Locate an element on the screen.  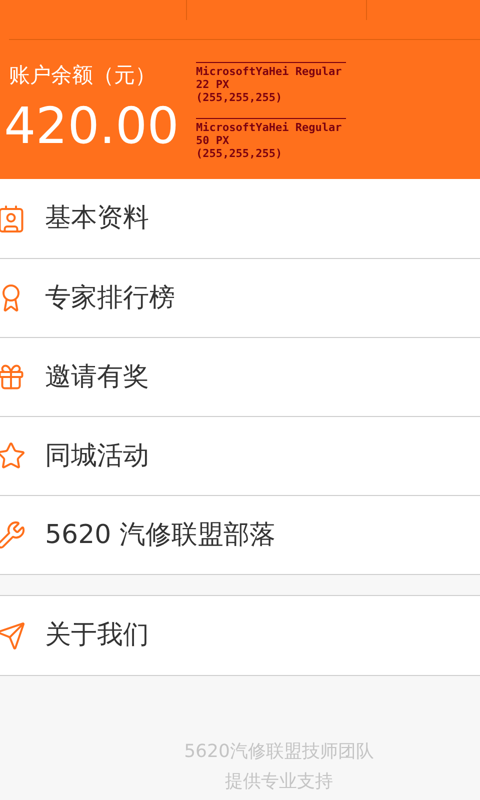
menu-item: 同城活动 is located at coordinates (240, 455).